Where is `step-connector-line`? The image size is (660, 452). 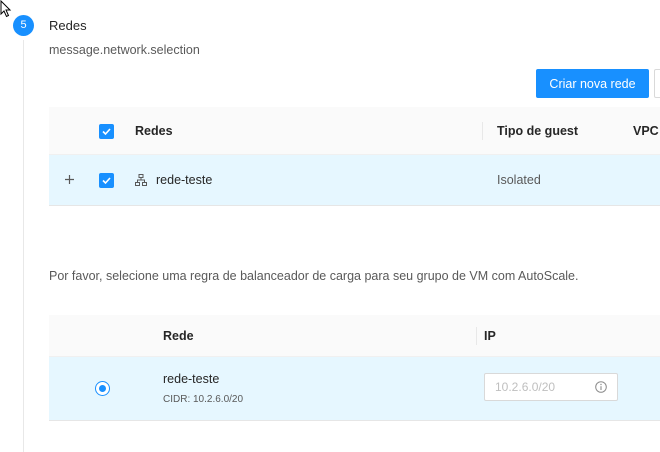 step-connector-line is located at coordinates (23, 246).